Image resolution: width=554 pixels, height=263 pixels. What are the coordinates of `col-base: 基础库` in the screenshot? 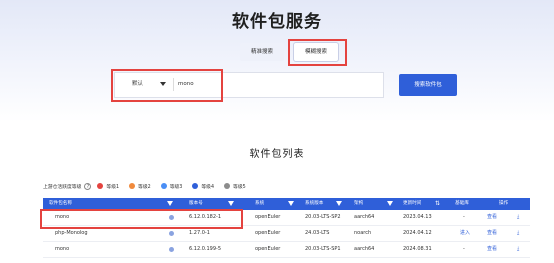 It's located at (462, 203).